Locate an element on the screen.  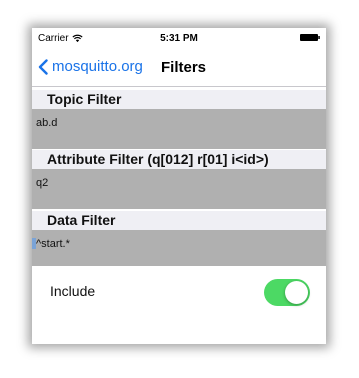
navigation-bar: mosquitto.org Filters is located at coordinates (179, 68).